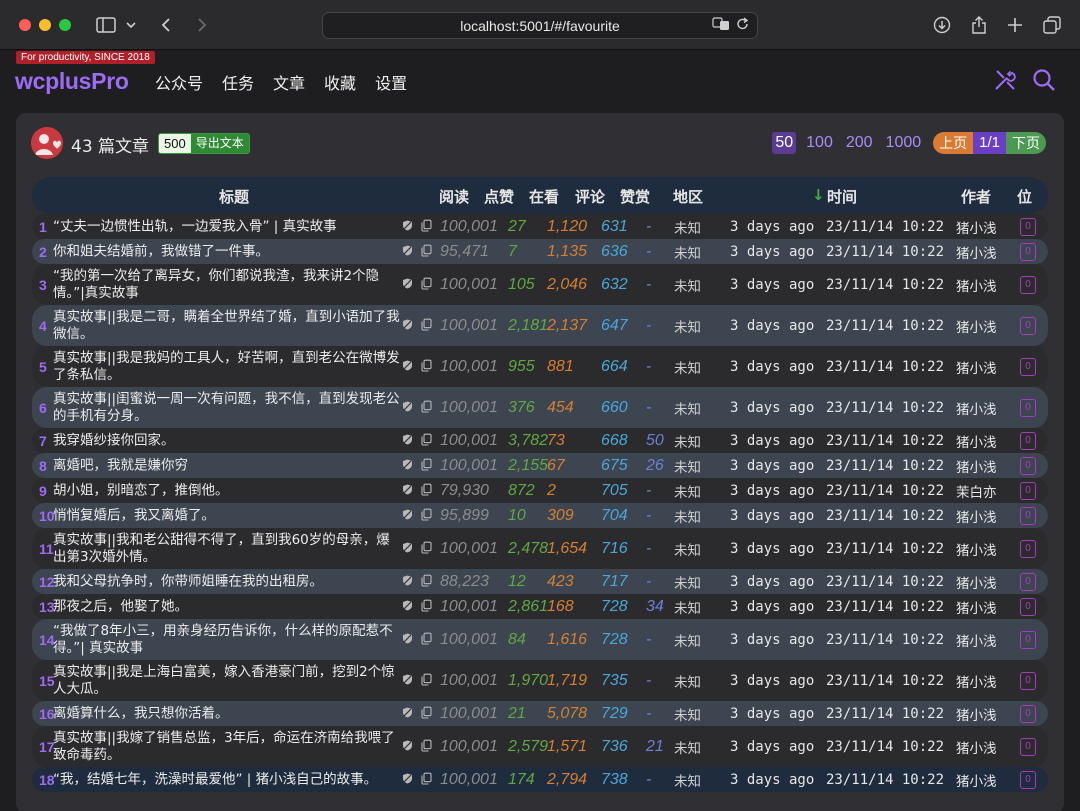 The height and width of the screenshot is (811, 1080). Describe the element at coordinates (842, 196) in the screenshot. I see `col-time: 时间` at that location.